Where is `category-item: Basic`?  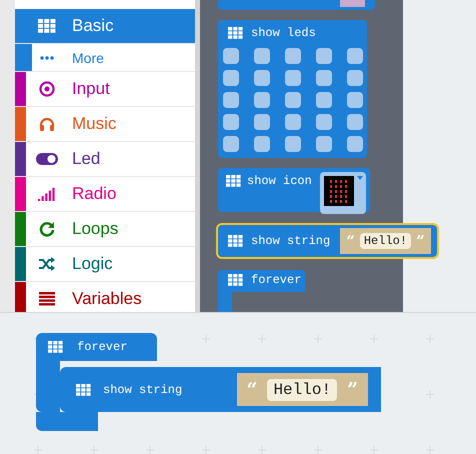
category-item: Basic is located at coordinates (105, 26).